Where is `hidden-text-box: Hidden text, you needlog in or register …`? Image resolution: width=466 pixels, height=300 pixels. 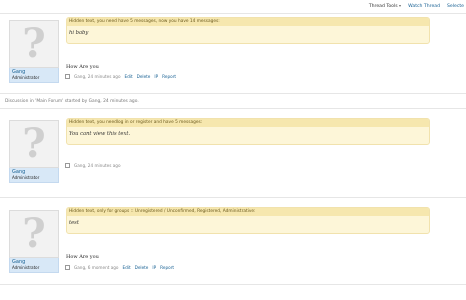 hidden-text-box: Hidden text, you needlog in or register … is located at coordinates (248, 131).